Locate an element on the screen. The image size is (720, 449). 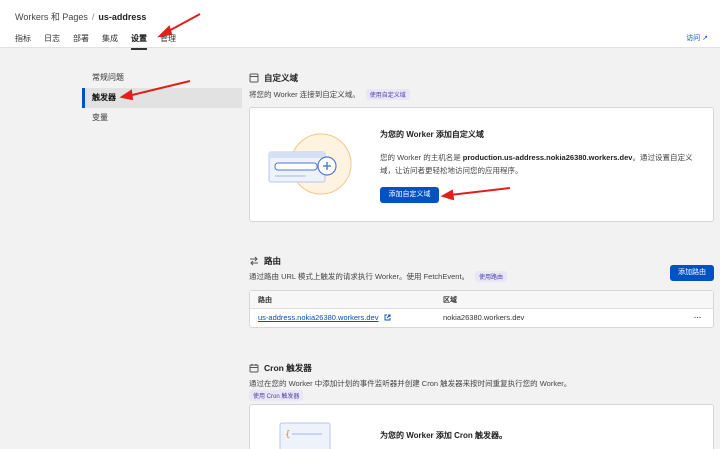
route-cell: us-address.nokia26380.workers.dev is located at coordinates (324, 317).